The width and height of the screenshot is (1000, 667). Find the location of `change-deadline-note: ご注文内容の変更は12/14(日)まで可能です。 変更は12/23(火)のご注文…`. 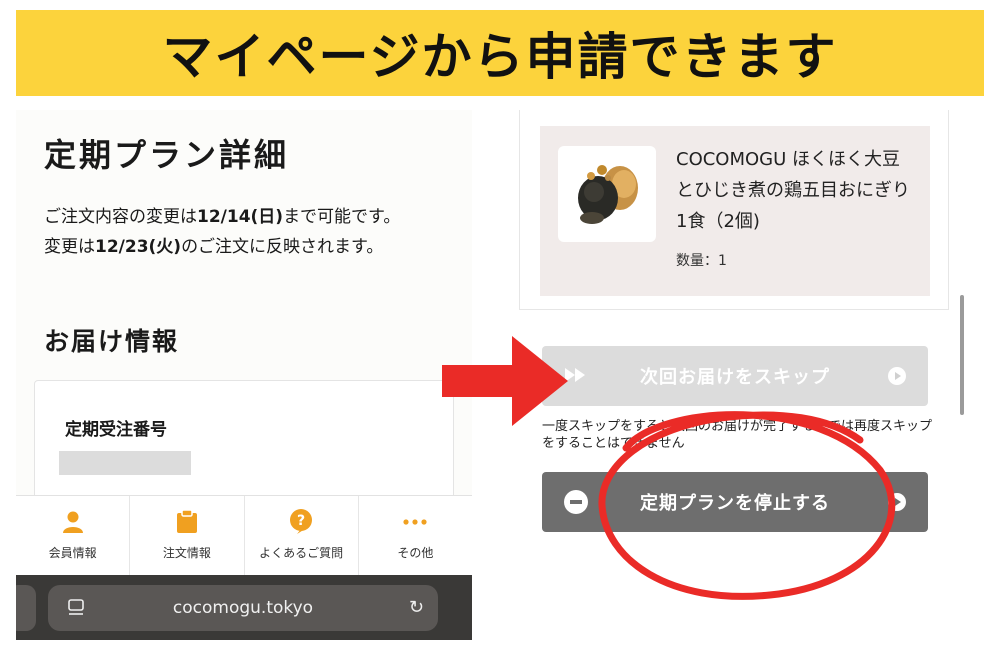

change-deadline-note: ご注文内容の変更は12/14(日)まで可能です。 変更は12/23(火)のご注文… is located at coordinates (222, 232).